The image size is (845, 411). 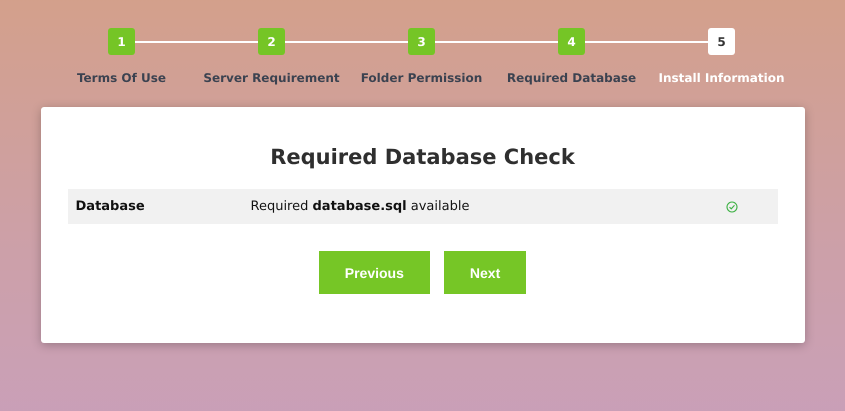 I want to click on previous-button: Previous, so click(x=374, y=272).